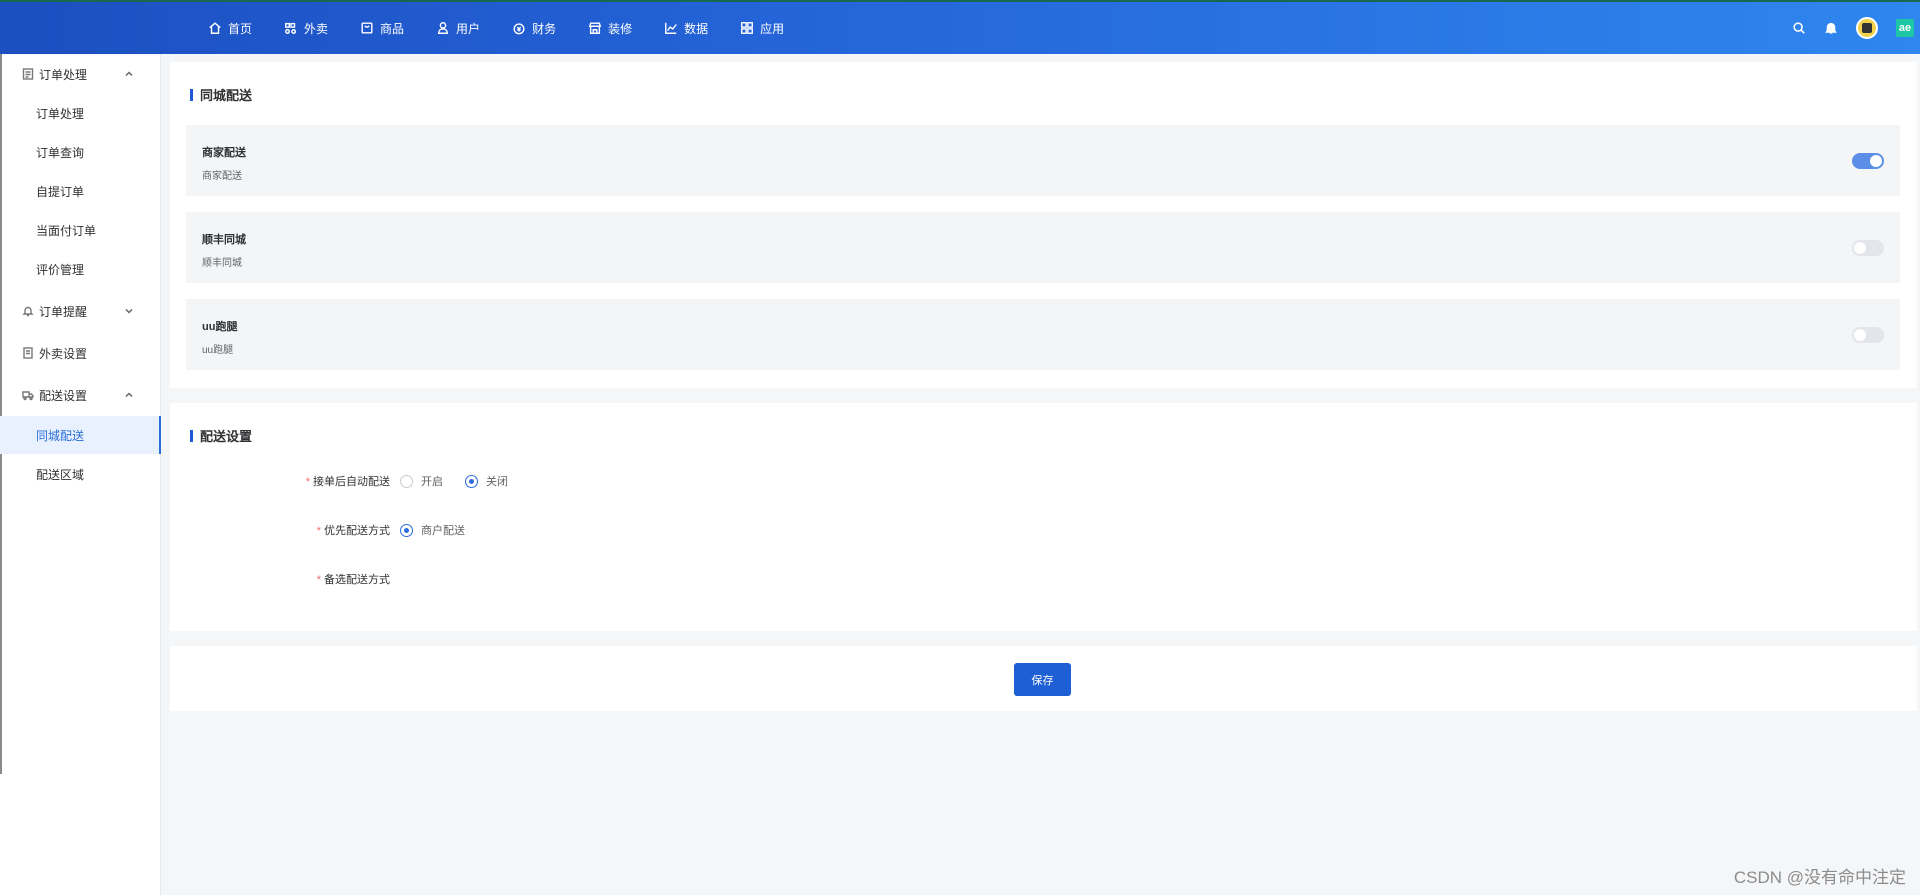  I want to click on nav-takeout: 外卖, so click(306, 28).